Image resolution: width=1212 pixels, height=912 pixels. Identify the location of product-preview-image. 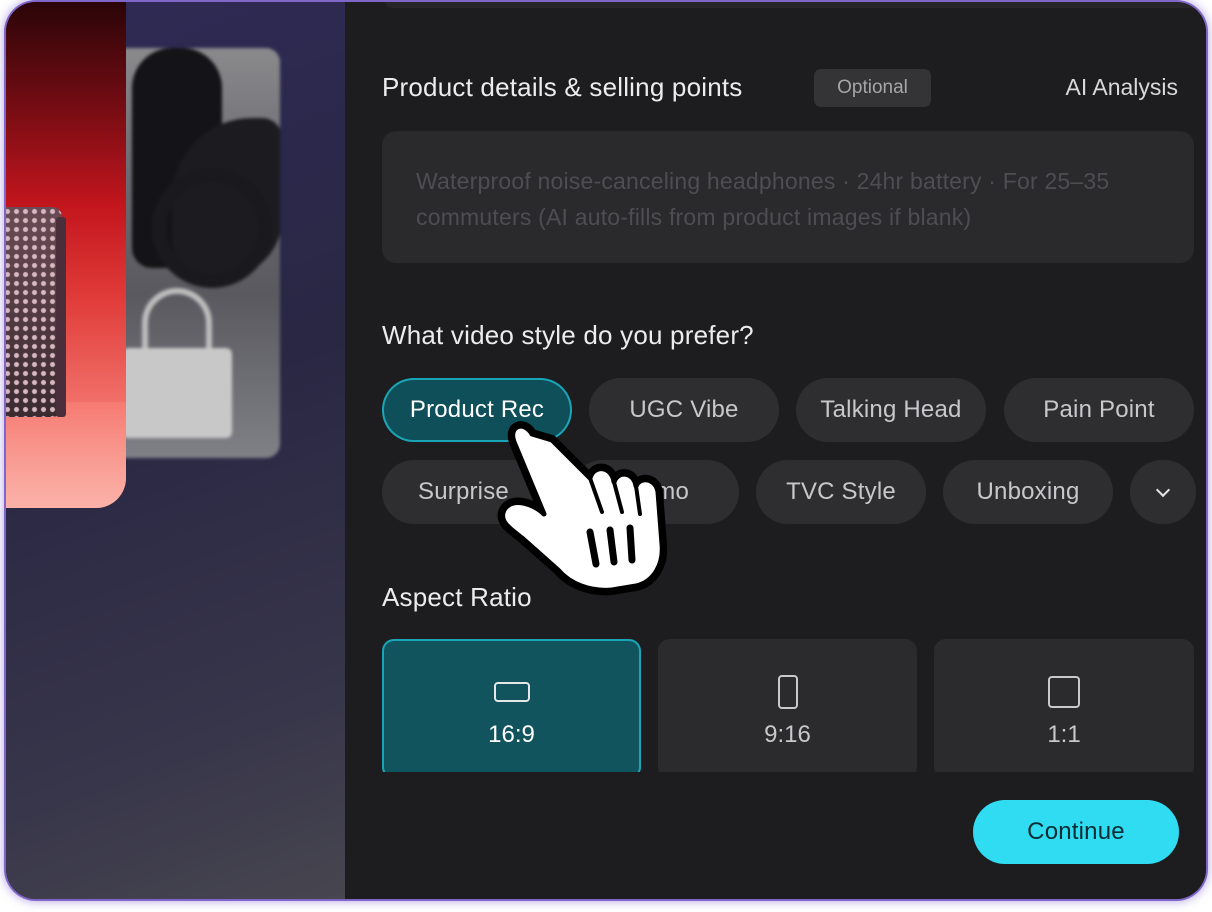
(66, 255).